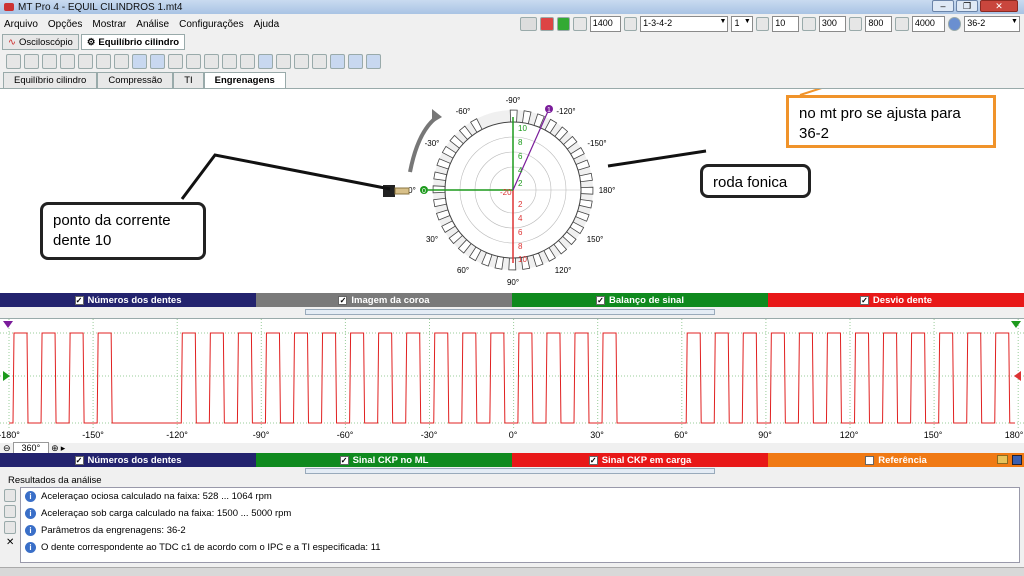 Image resolution: width=1024 pixels, height=576 pixels. What do you see at coordinates (684, 24) in the screenshot?
I see `firing-order-select: 1-3-4-2 ▼` at bounding box center [684, 24].